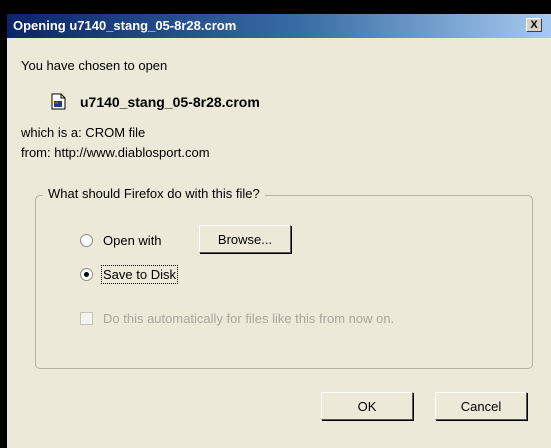 The height and width of the screenshot is (448, 551). I want to click on window-title: Opening u7140_stang_05-8r28.crom, so click(125, 25).